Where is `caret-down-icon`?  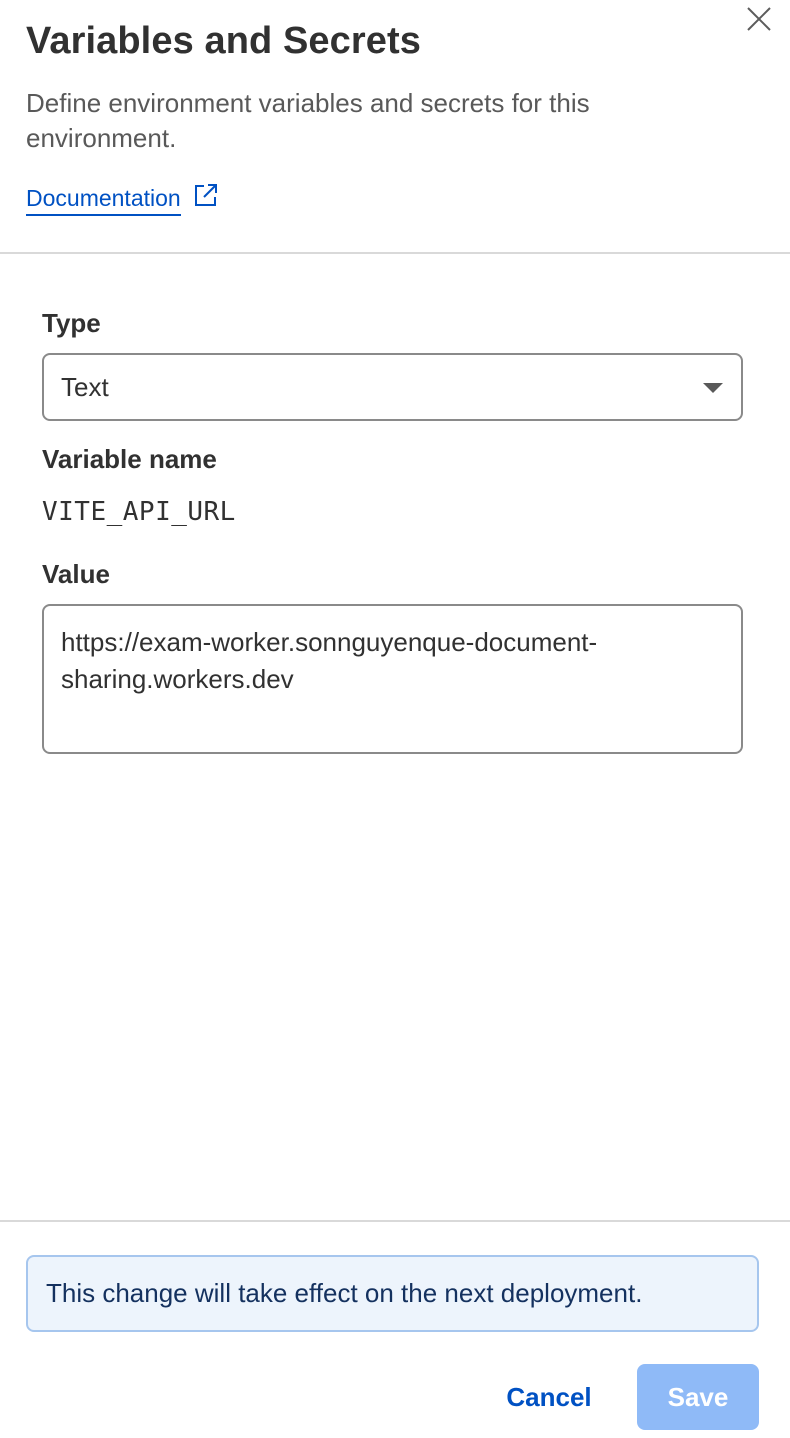 caret-down-icon is located at coordinates (713, 388).